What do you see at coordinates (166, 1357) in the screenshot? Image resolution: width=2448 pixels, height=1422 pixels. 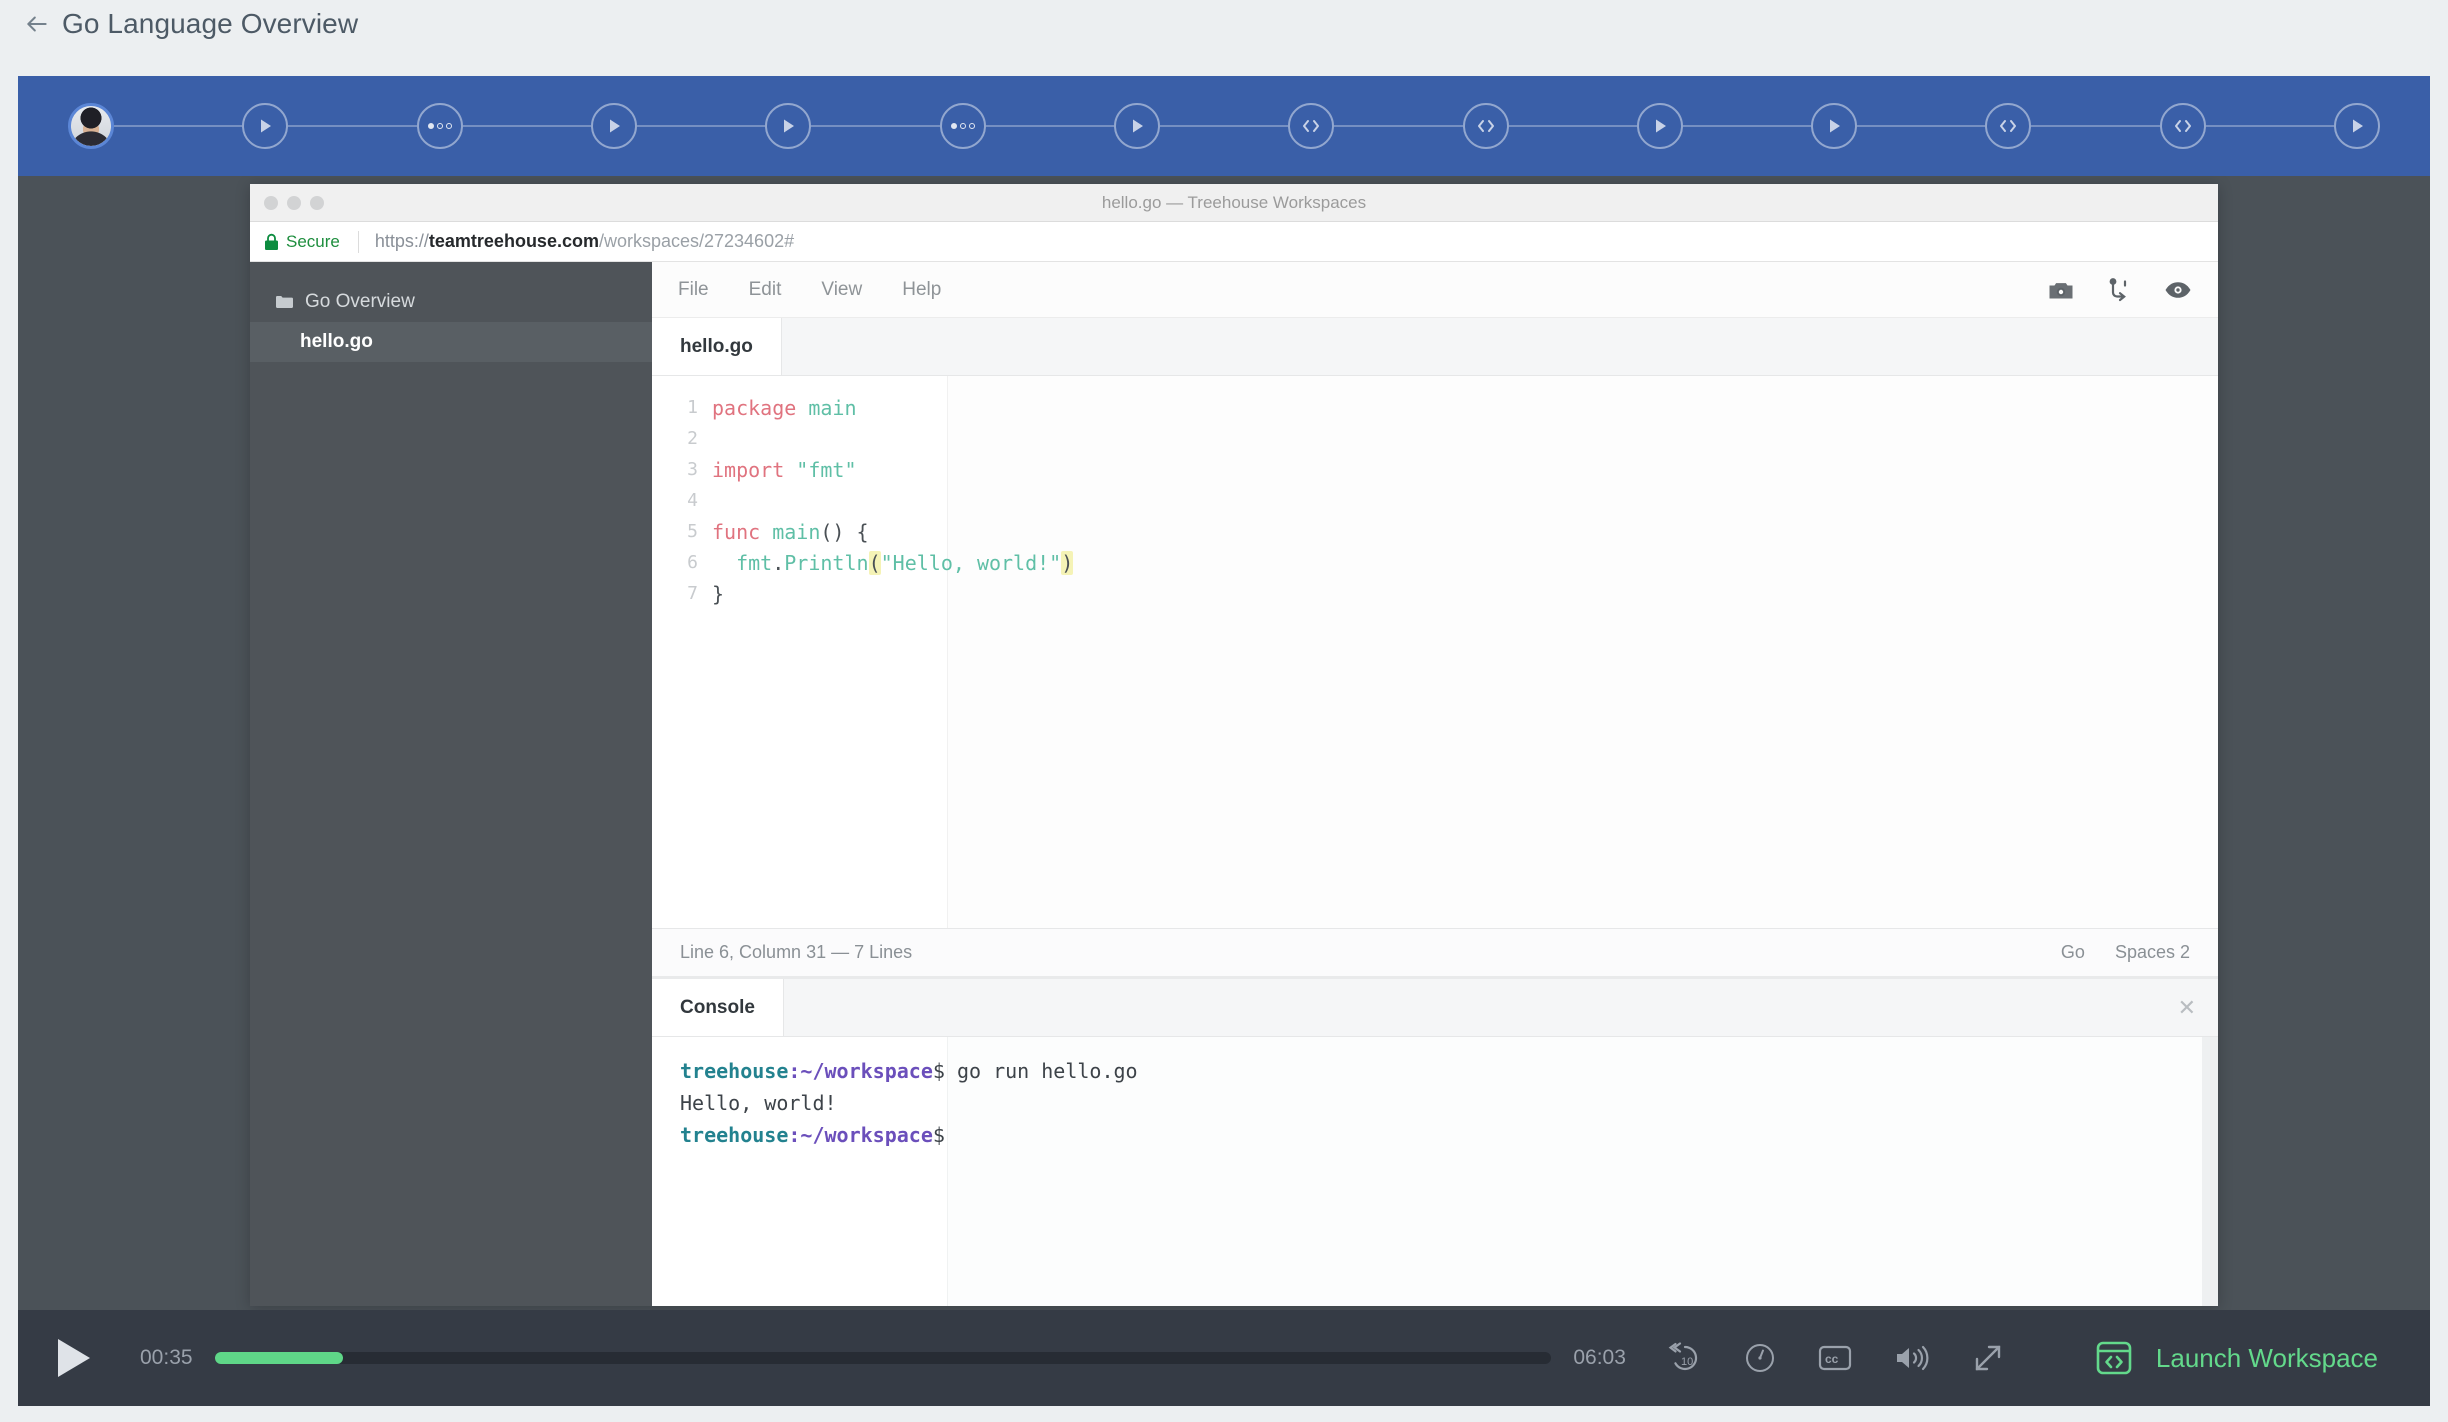 I see `time-current: 00:35` at bounding box center [166, 1357].